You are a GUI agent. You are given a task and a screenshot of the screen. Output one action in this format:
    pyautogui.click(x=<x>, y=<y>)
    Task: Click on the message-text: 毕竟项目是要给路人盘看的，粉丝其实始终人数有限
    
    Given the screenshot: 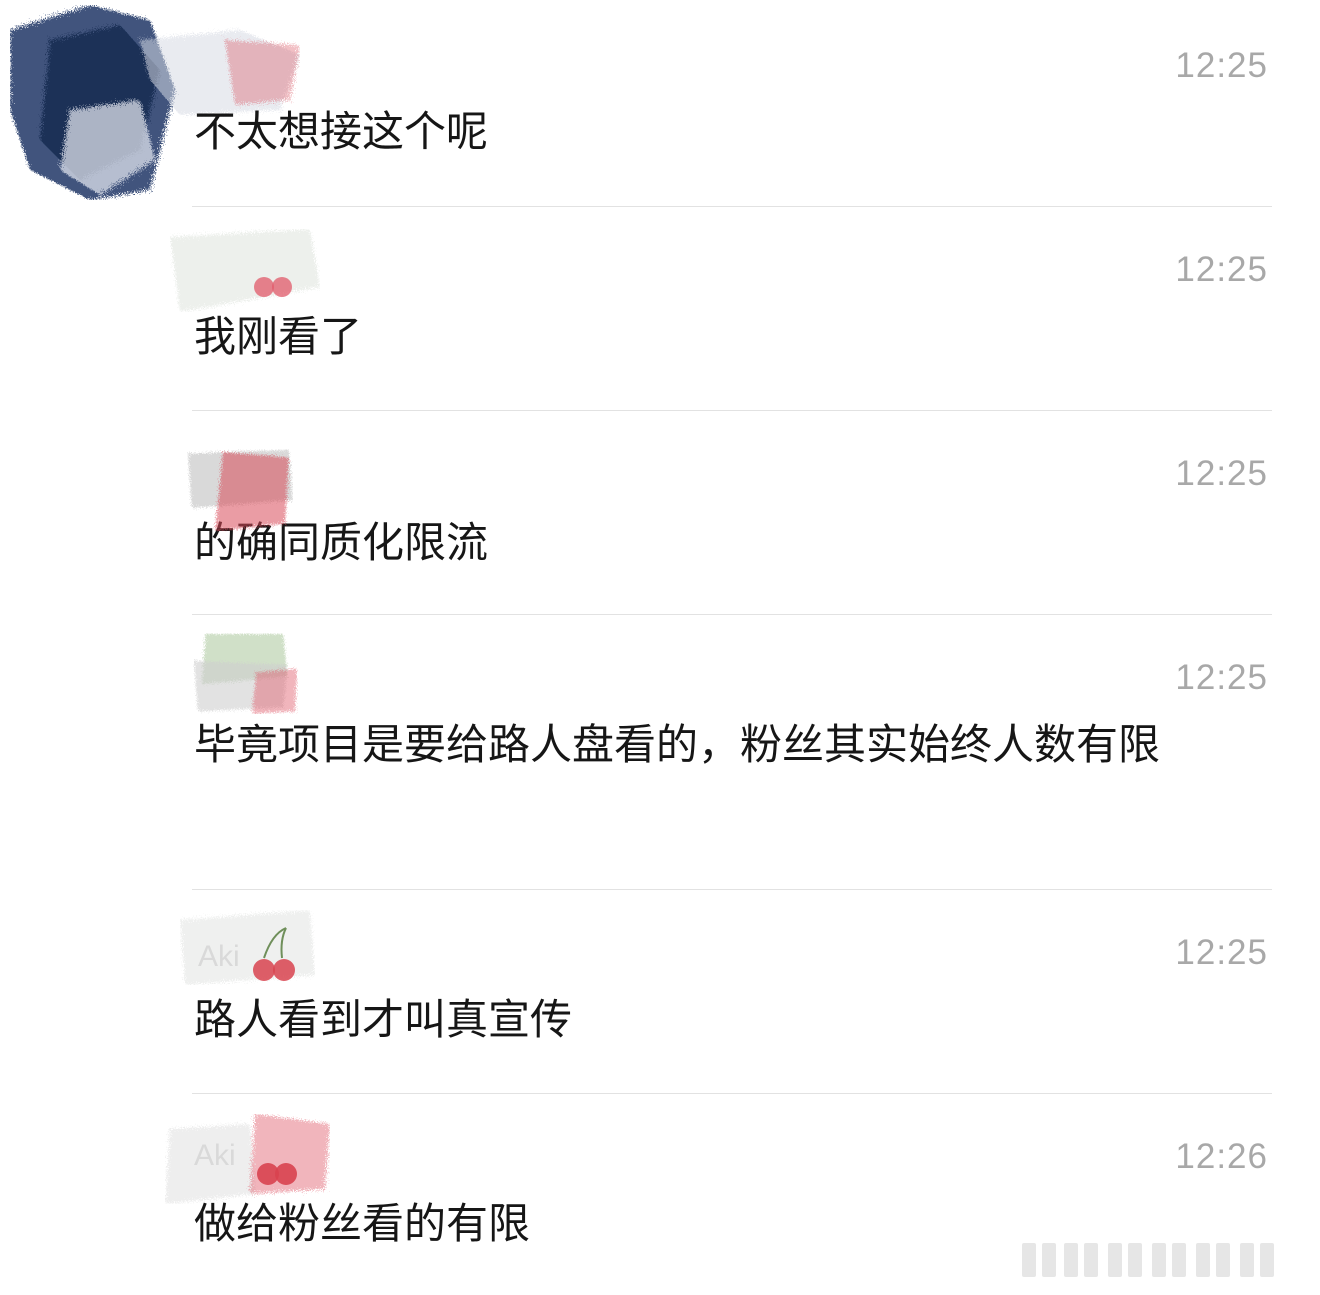 What is the action you would take?
    pyautogui.click(x=677, y=744)
    